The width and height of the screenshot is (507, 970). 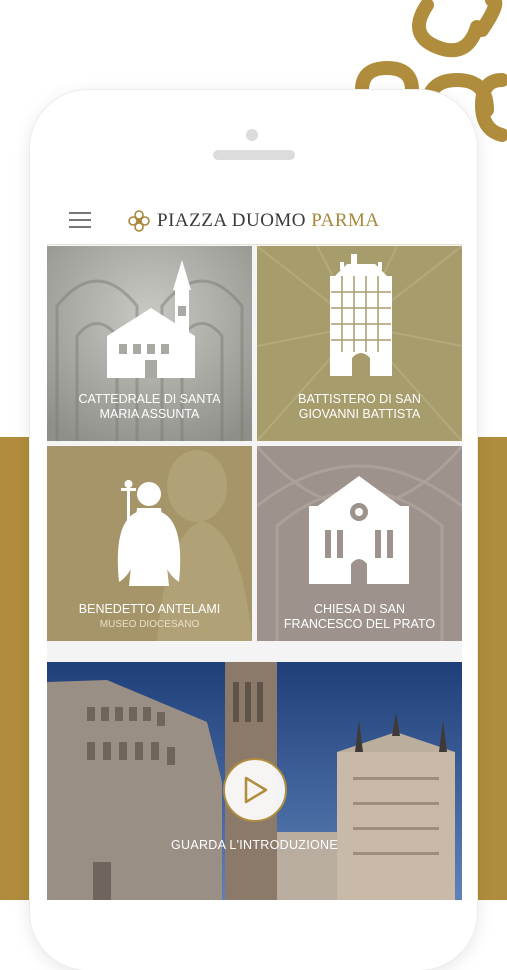 I want to click on tile-label: CHIESA DI SAN FRANCESCO DEL PRATO, so click(x=359, y=617).